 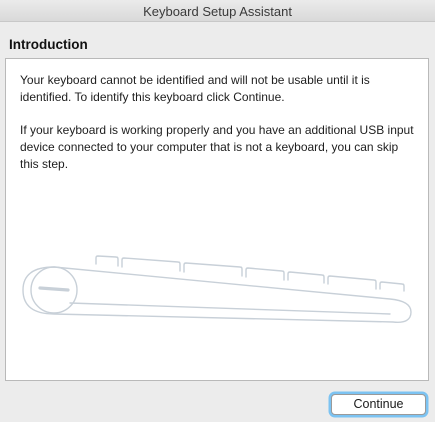 I want to click on keyboard-outline-icon, so click(x=217, y=289).